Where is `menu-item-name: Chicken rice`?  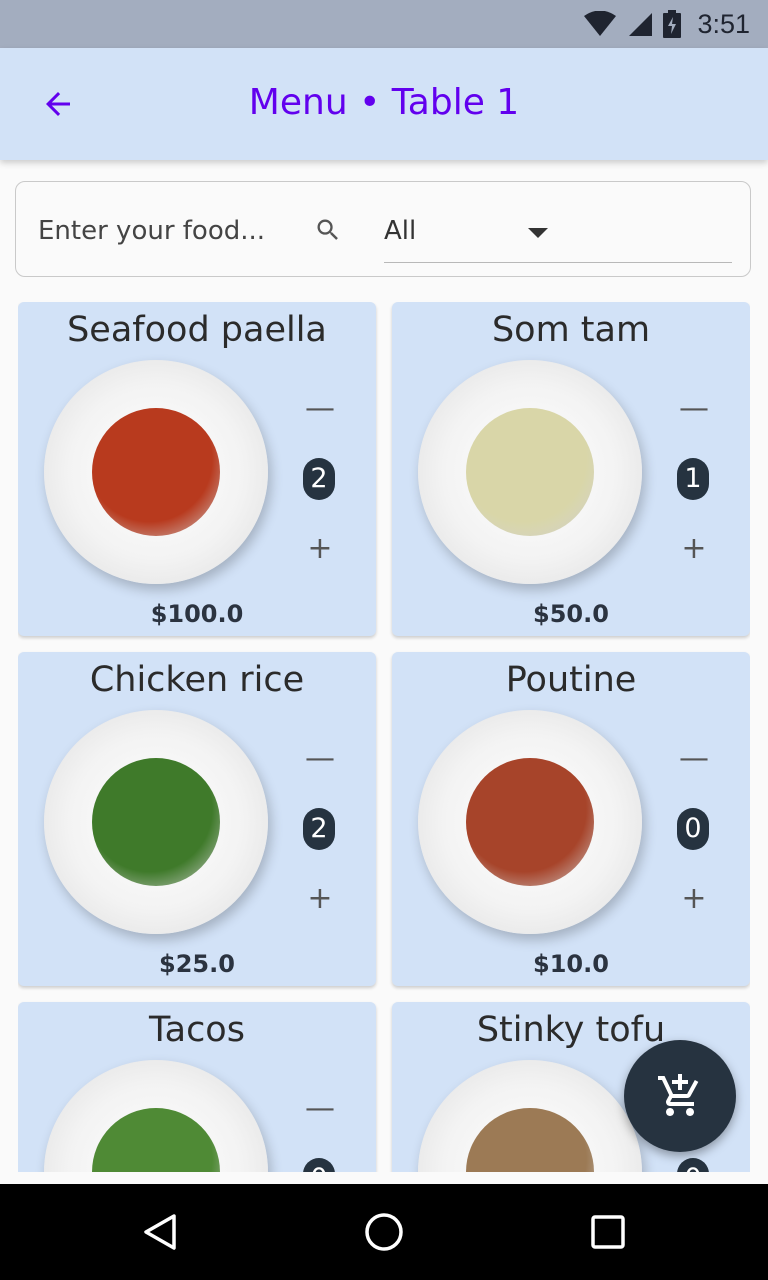 menu-item-name: Chicken rice is located at coordinates (197, 680).